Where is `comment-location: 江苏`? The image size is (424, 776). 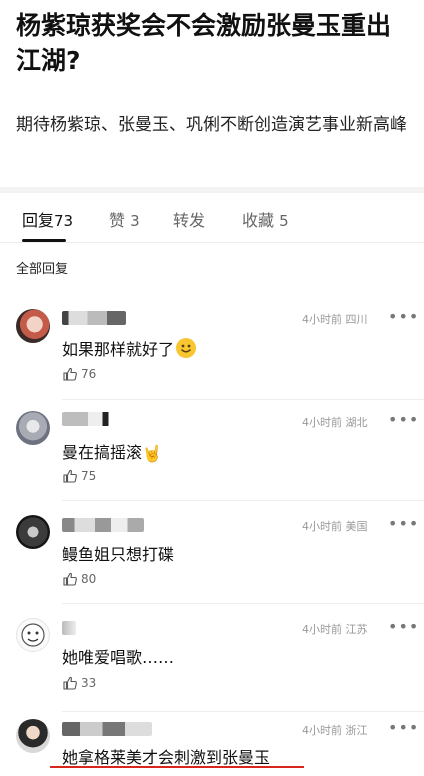 comment-location: 江苏 is located at coordinates (356, 629).